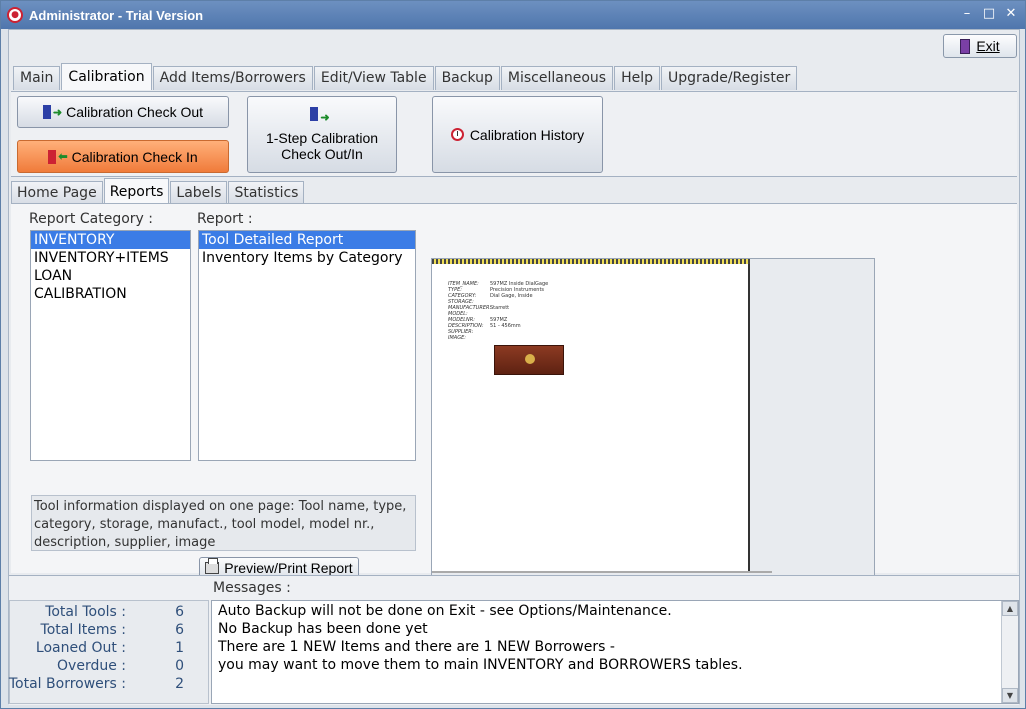  I want to click on stat-value: 2, so click(179, 684).